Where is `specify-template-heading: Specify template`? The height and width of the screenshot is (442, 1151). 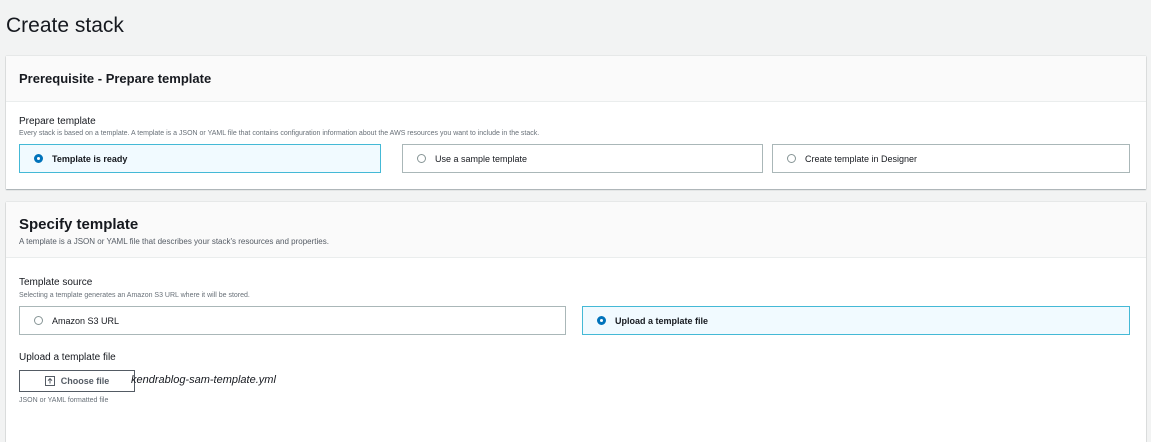
specify-template-heading: Specify template is located at coordinates (79, 224).